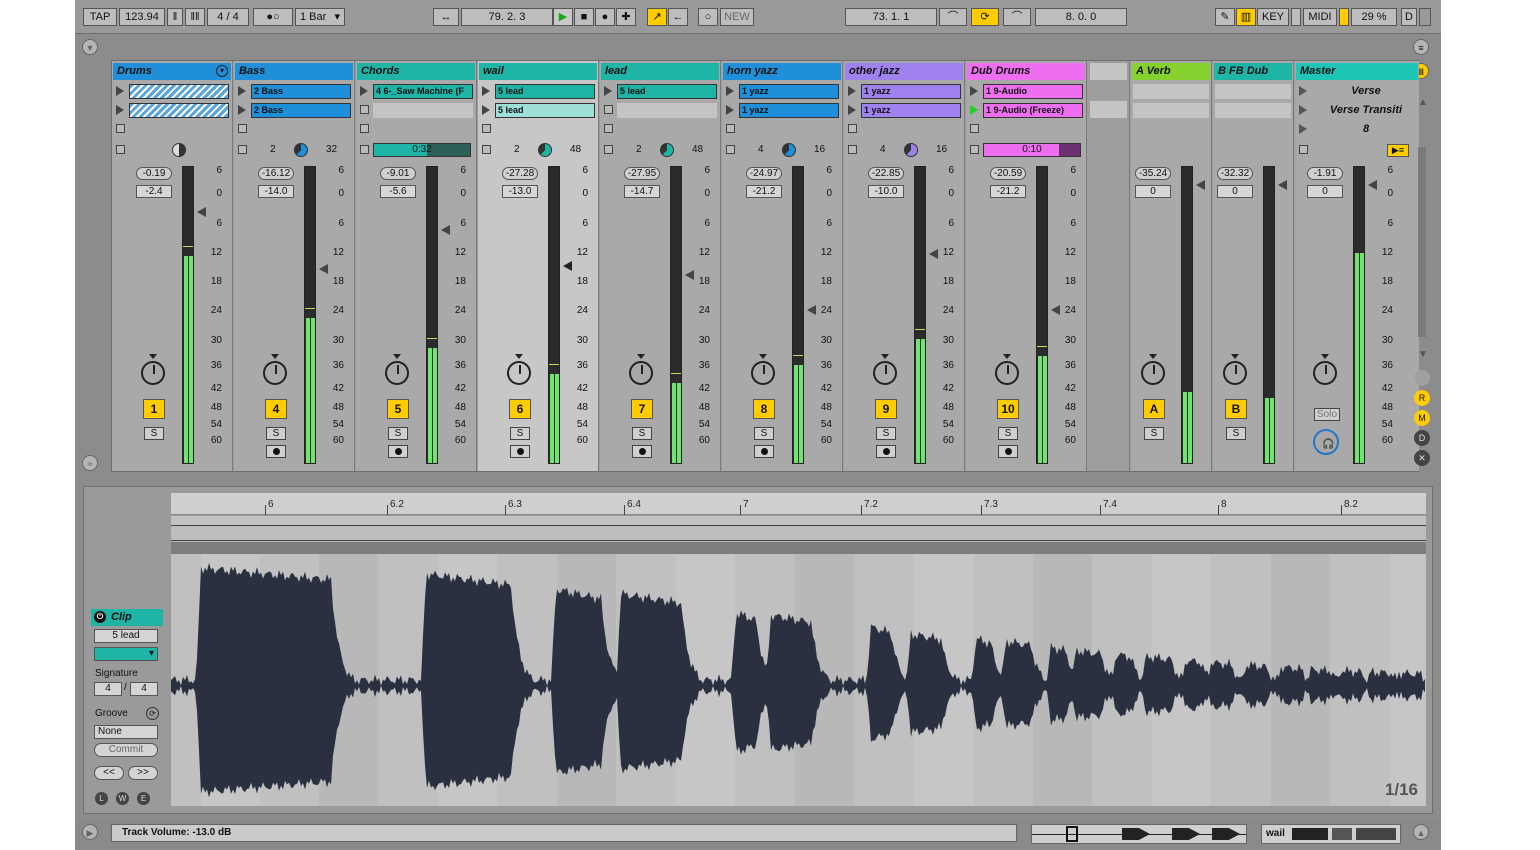 This screenshot has width=1540, height=850. What do you see at coordinates (642, 191) in the screenshot?
I see `volume-field: -14.7` at bounding box center [642, 191].